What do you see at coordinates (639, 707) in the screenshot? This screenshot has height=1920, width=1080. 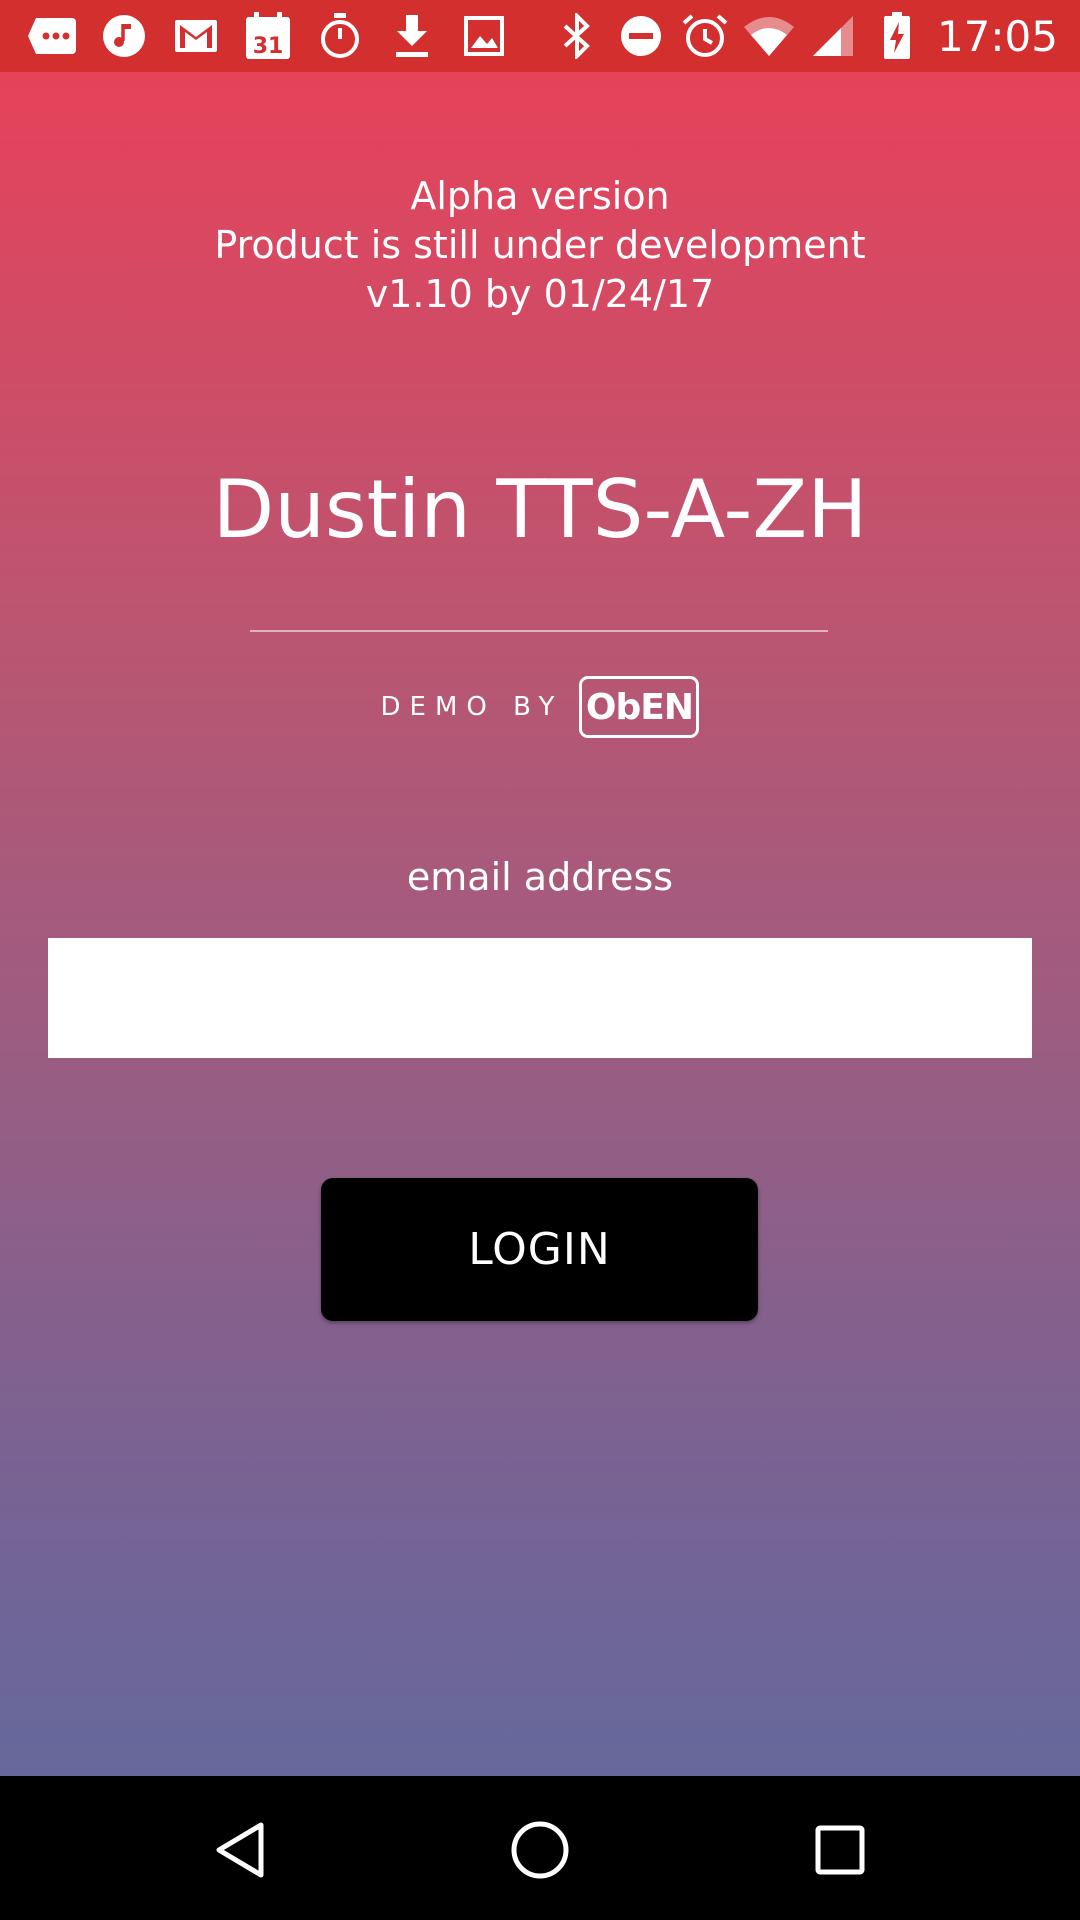 I see `oben-logo: ObEN` at bounding box center [639, 707].